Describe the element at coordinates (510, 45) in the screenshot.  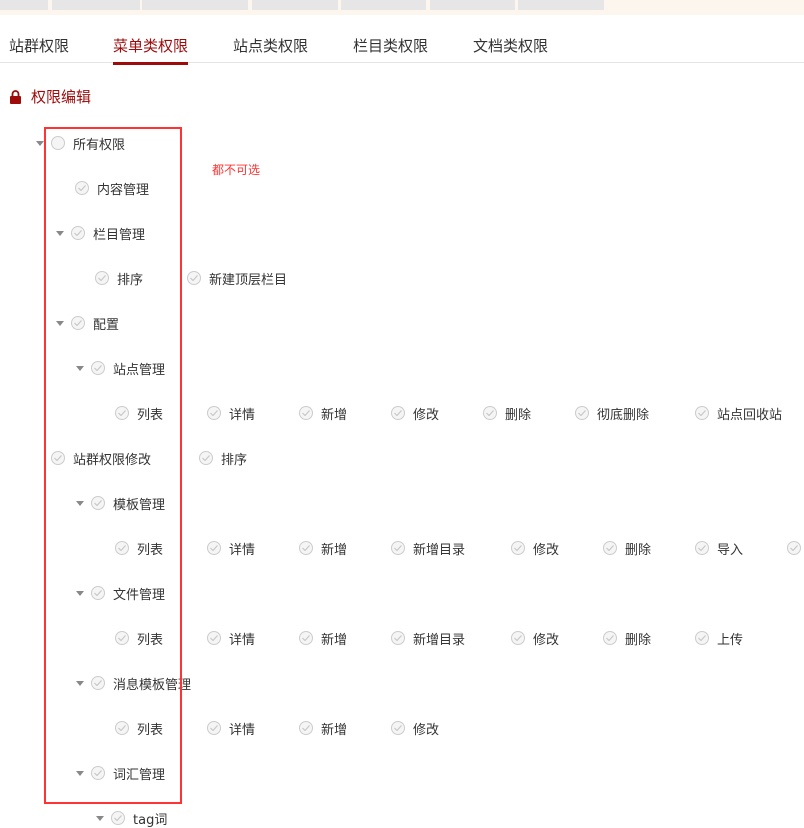
I see `tab-document: 文档类权限` at that location.